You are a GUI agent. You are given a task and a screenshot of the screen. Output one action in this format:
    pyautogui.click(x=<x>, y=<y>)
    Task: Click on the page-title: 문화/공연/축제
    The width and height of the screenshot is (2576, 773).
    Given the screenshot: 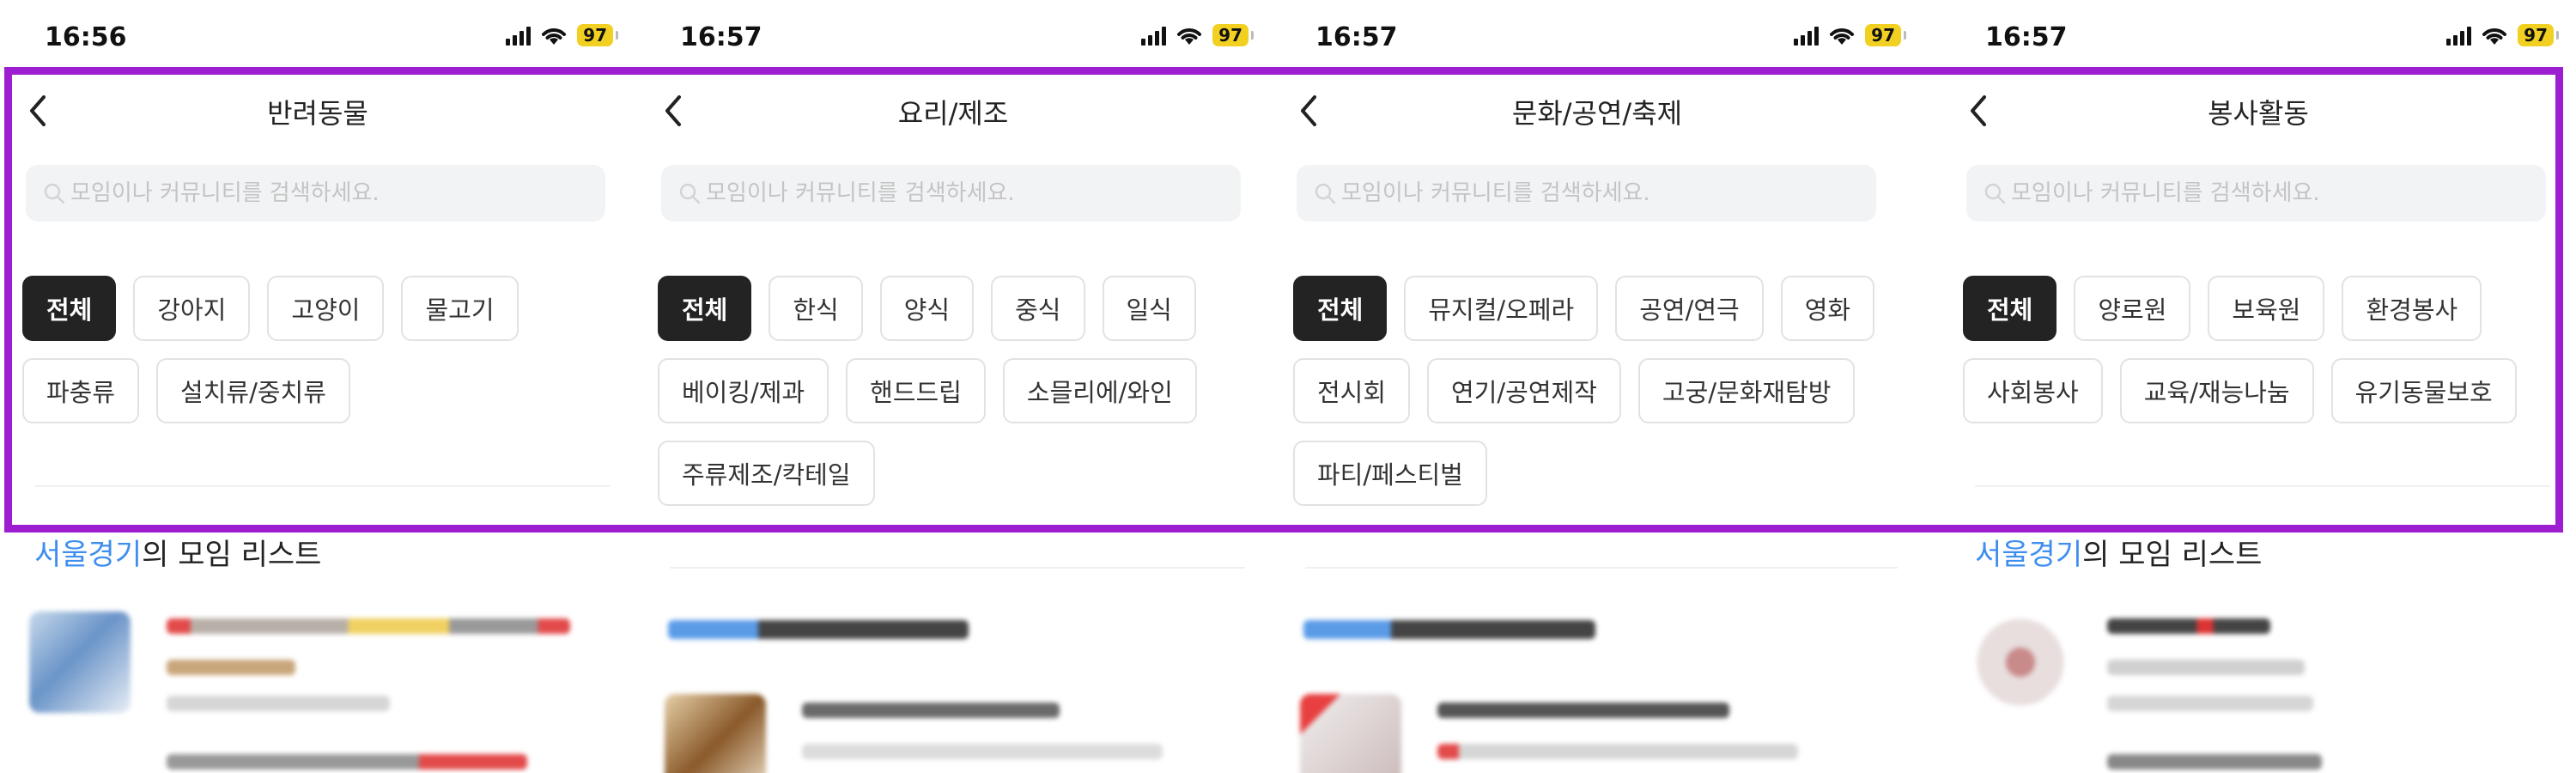 What is the action you would take?
    pyautogui.click(x=1597, y=113)
    